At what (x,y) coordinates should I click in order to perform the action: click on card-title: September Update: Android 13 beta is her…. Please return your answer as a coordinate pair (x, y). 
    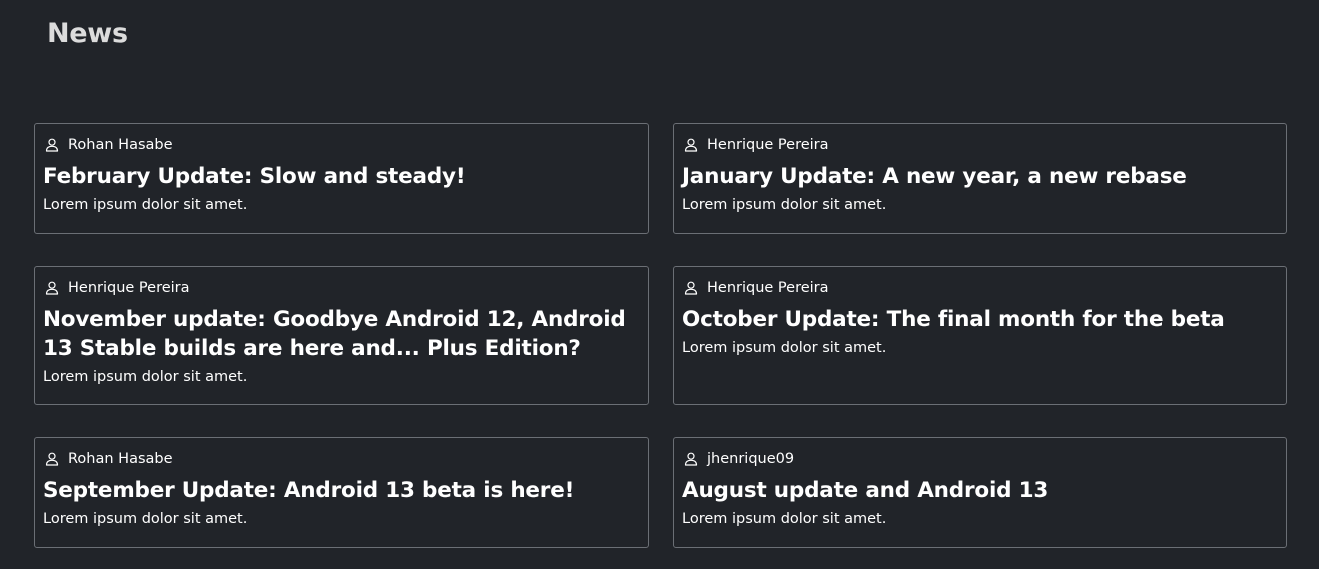
    Looking at the image, I should click on (341, 490).